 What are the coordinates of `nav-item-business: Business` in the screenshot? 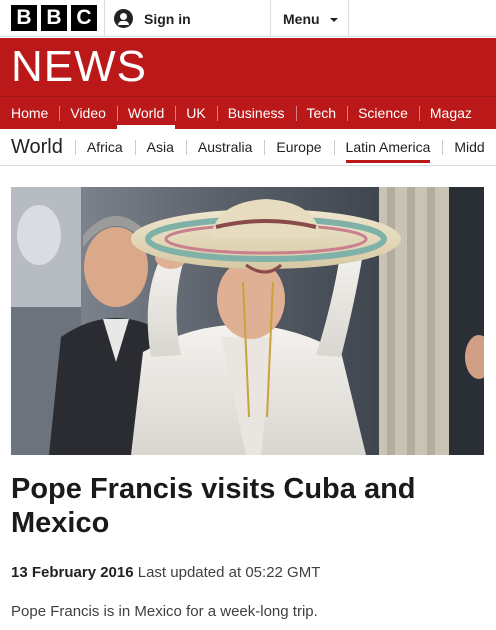 It's located at (256, 113).